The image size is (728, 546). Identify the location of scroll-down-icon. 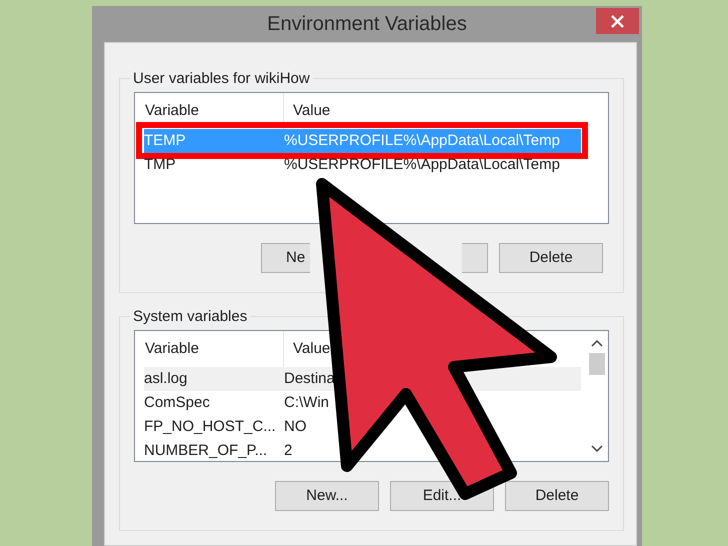
(597, 449).